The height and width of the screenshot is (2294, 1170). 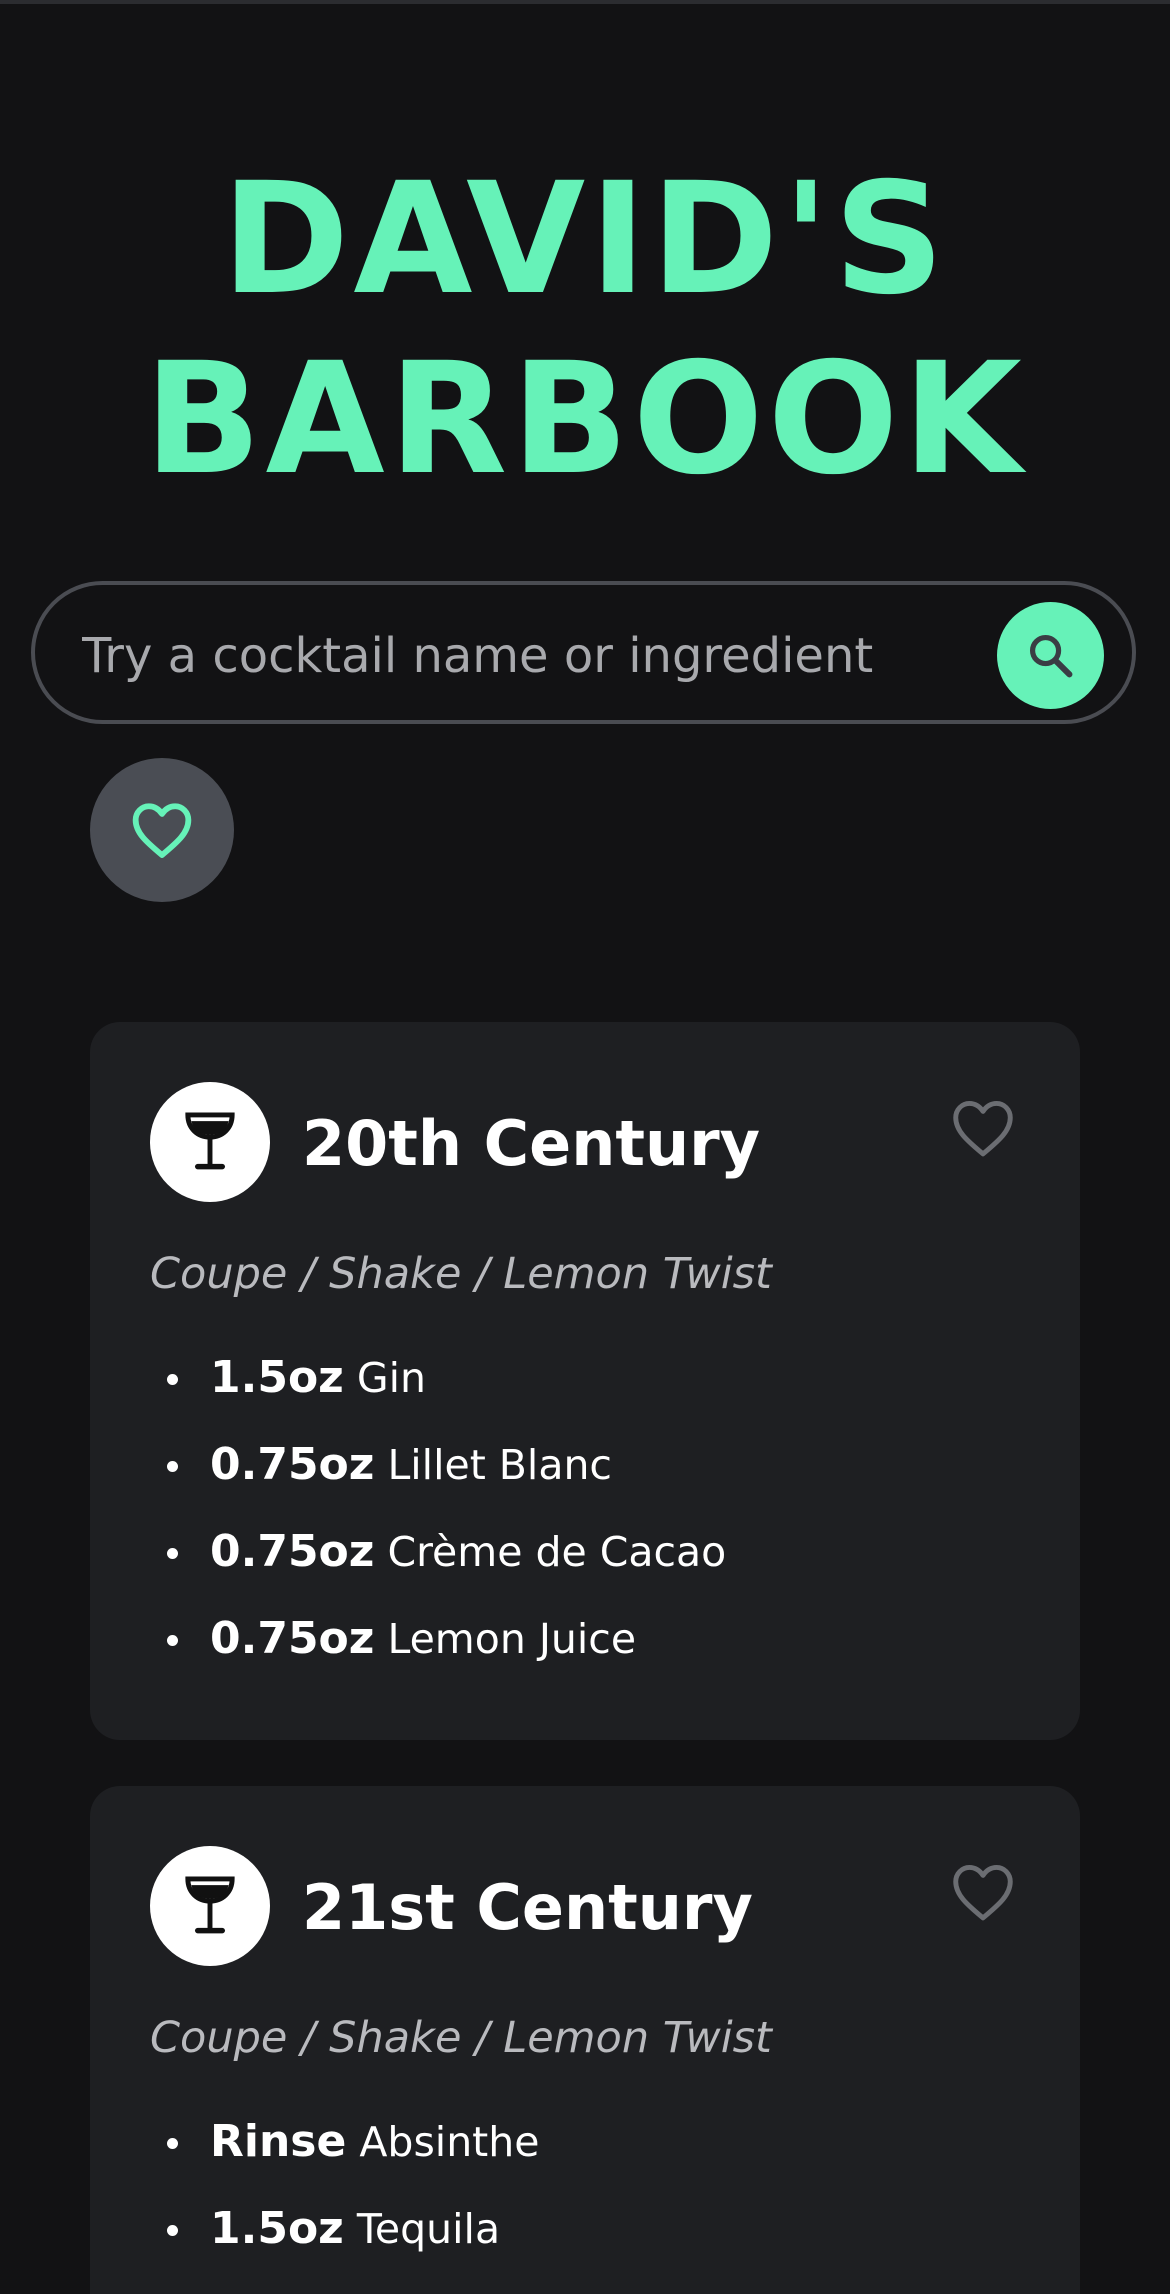 What do you see at coordinates (278, 2141) in the screenshot?
I see `ingredient-amount: Rinse` at bounding box center [278, 2141].